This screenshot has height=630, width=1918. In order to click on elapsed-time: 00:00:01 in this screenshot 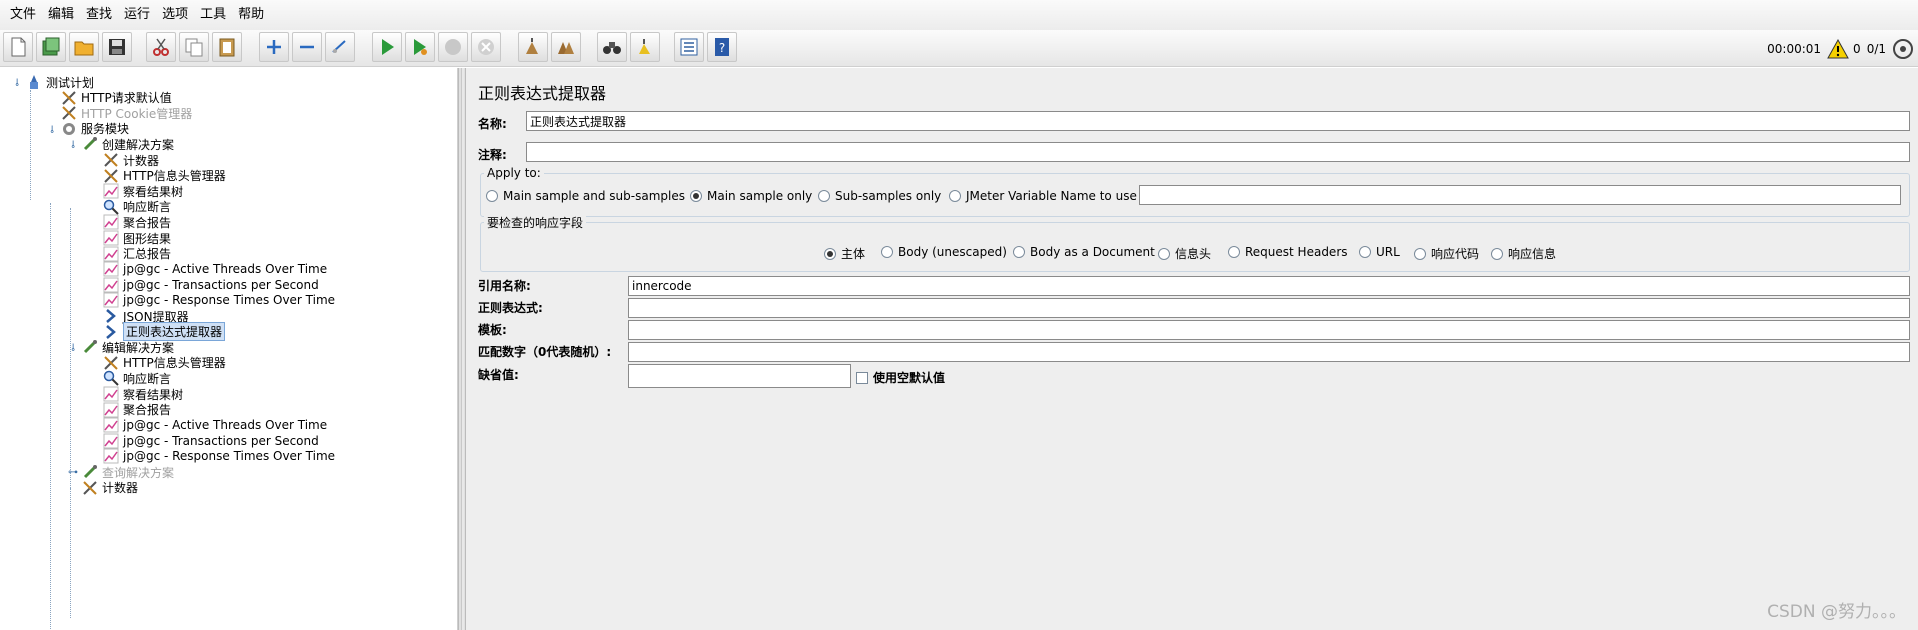, I will do `click(1794, 48)`.